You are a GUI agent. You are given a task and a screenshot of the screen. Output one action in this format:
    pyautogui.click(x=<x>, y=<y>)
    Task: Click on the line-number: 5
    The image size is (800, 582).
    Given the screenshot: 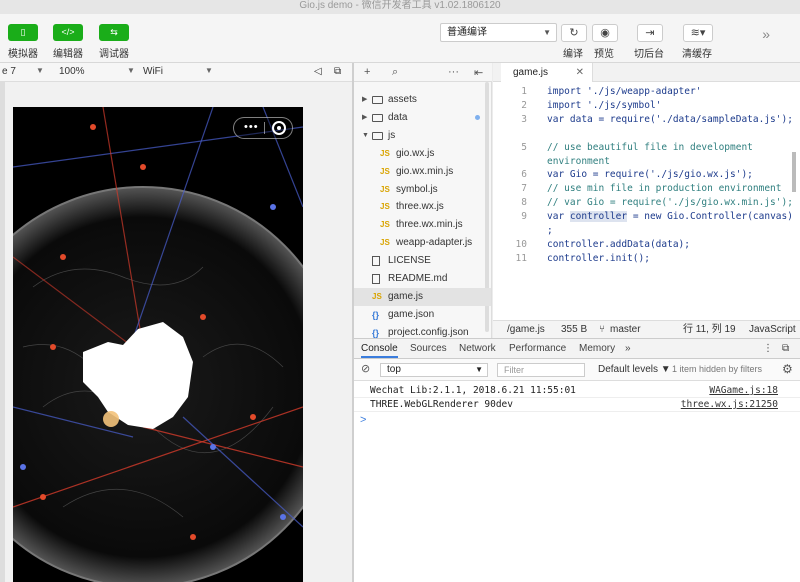 What is the action you would take?
    pyautogui.click(x=524, y=147)
    